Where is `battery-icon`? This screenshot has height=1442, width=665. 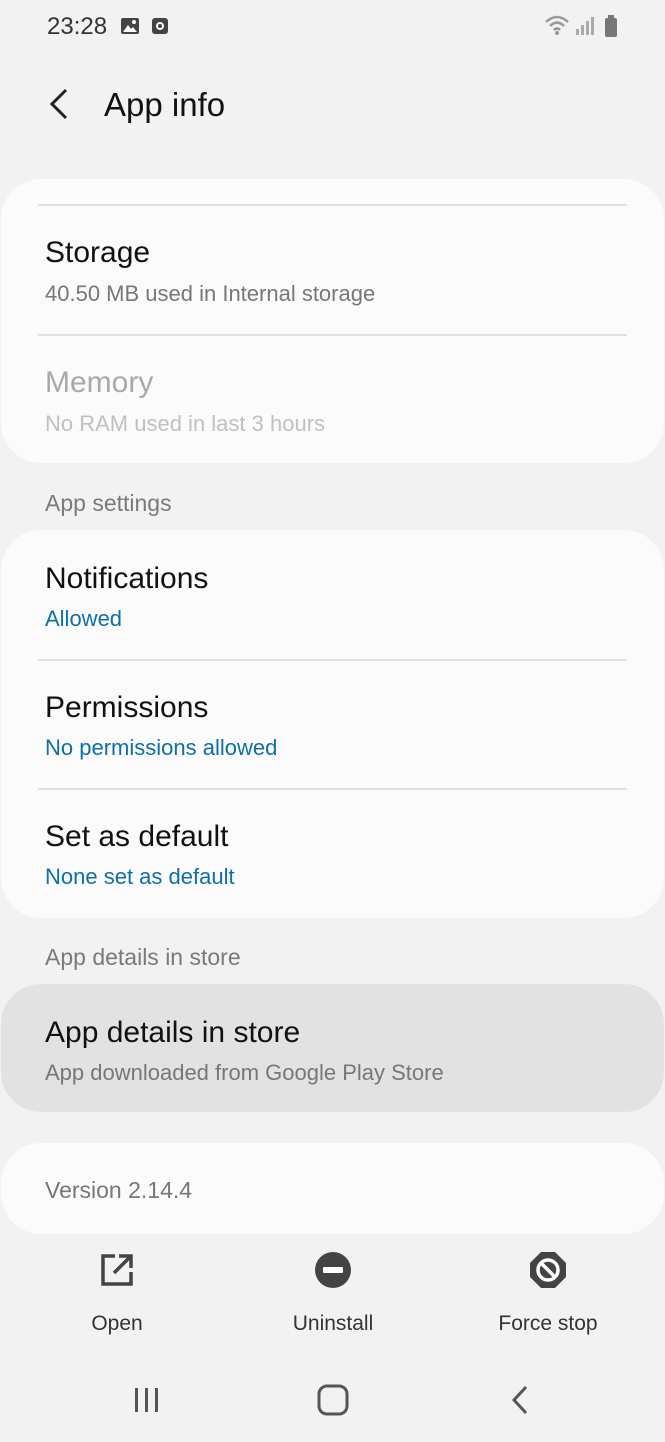
battery-icon is located at coordinates (611, 28).